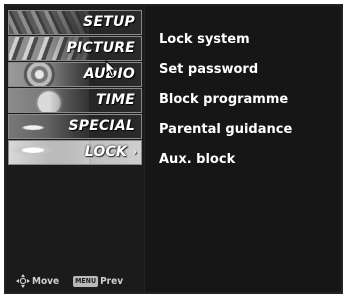 The image size is (351, 298). I want to click on prev-hint-label: Prev, so click(112, 281).